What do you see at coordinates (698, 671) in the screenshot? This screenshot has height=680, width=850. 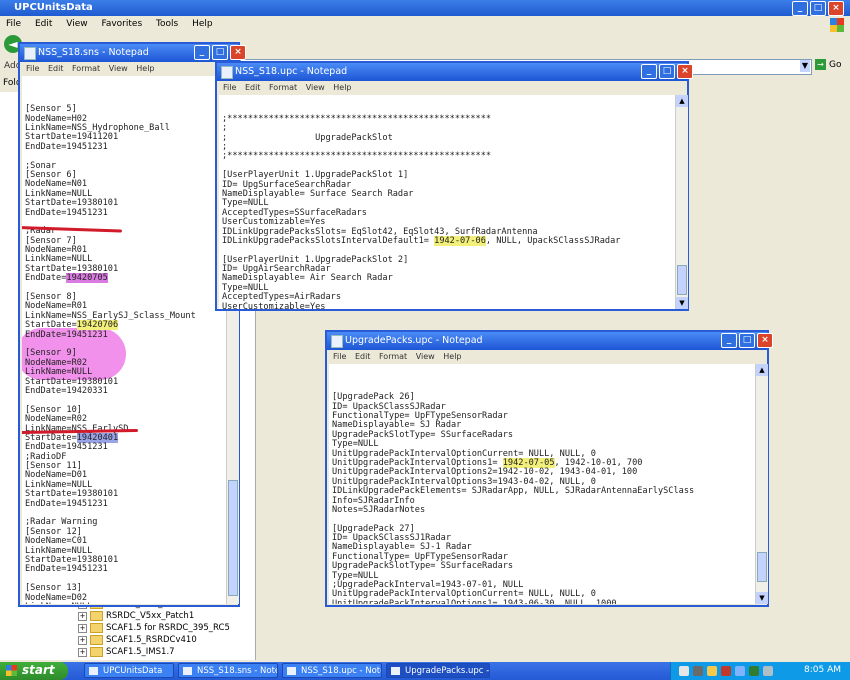 I see `ati-icon` at bounding box center [698, 671].